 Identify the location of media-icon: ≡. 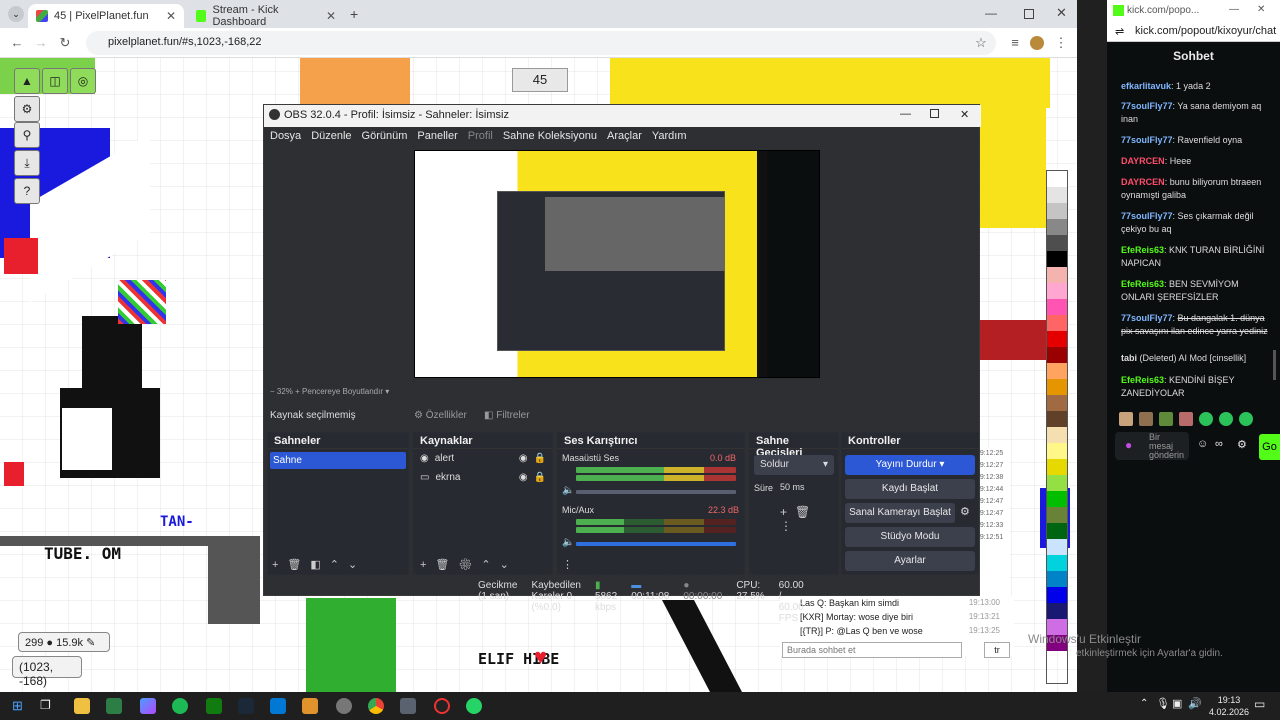
(1015, 43).